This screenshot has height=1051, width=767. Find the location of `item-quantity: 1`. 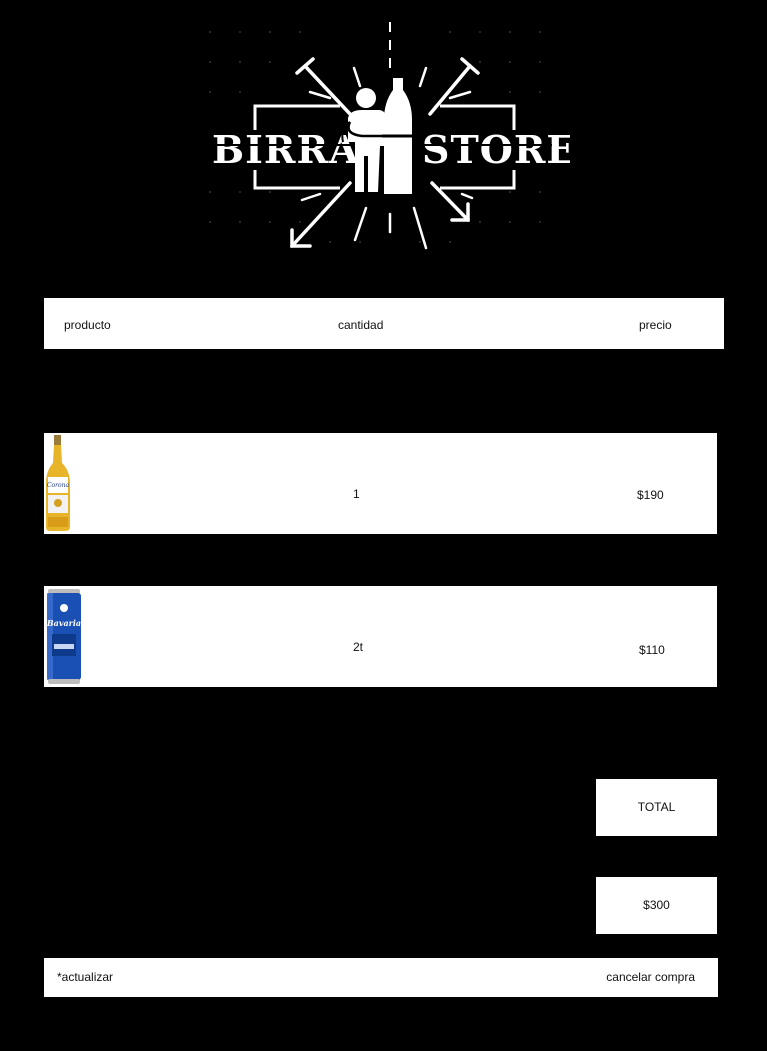

item-quantity: 1 is located at coordinates (356, 494).